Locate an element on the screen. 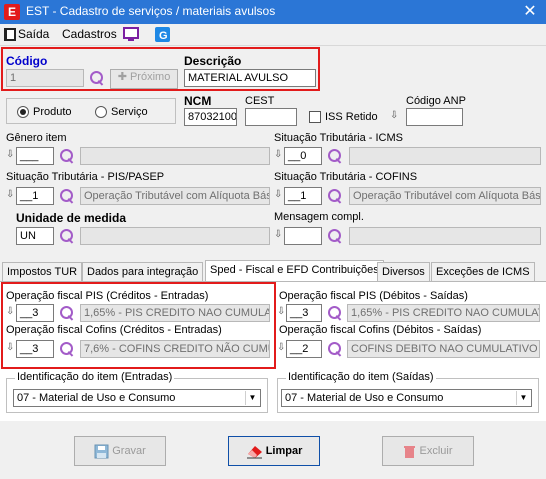  pis-in-search-icon is located at coordinates (67, 313).